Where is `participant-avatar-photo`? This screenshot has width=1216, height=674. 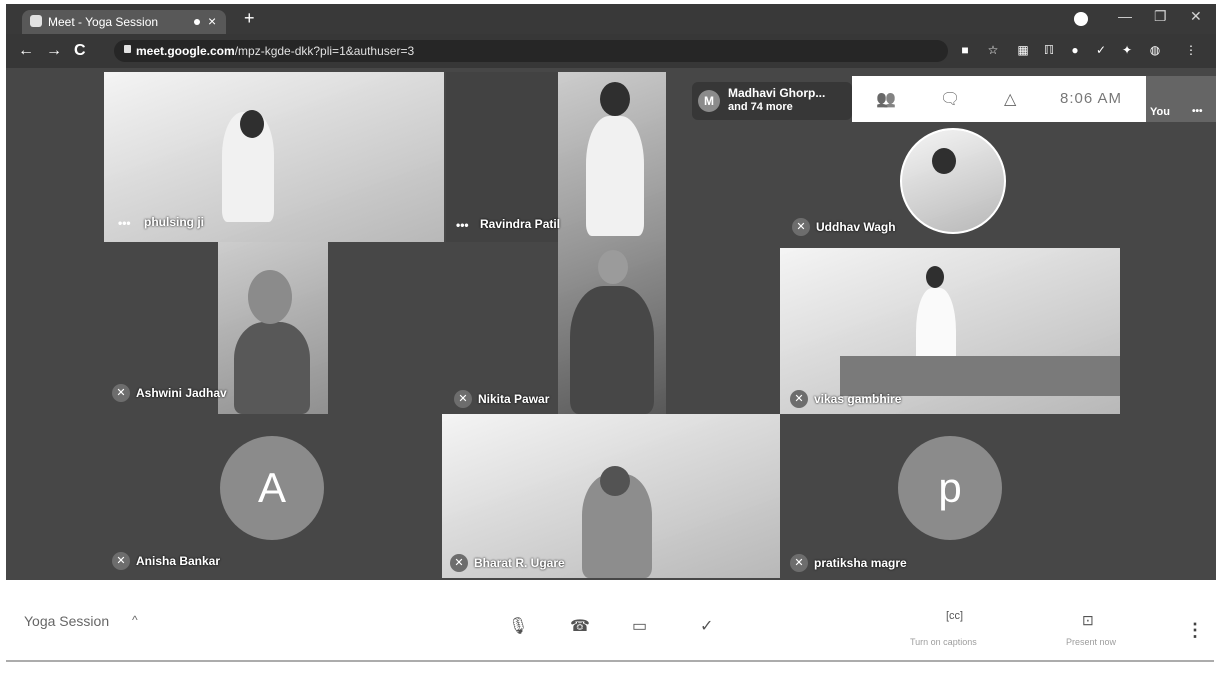 participant-avatar-photo is located at coordinates (953, 181).